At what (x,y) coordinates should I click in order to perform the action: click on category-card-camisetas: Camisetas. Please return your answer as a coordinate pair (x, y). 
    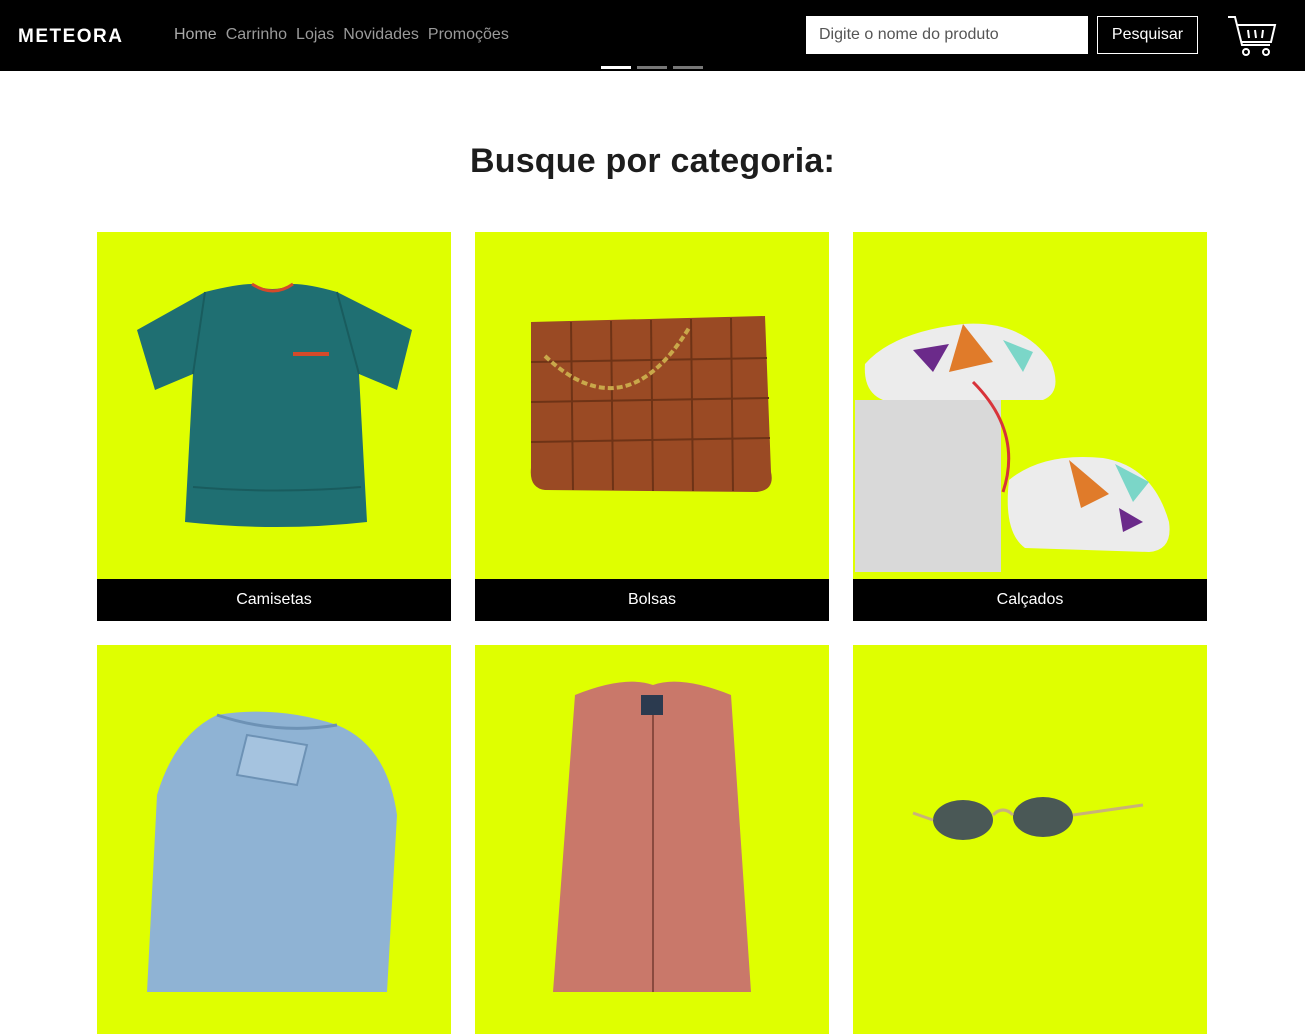
    Looking at the image, I should click on (274, 426).